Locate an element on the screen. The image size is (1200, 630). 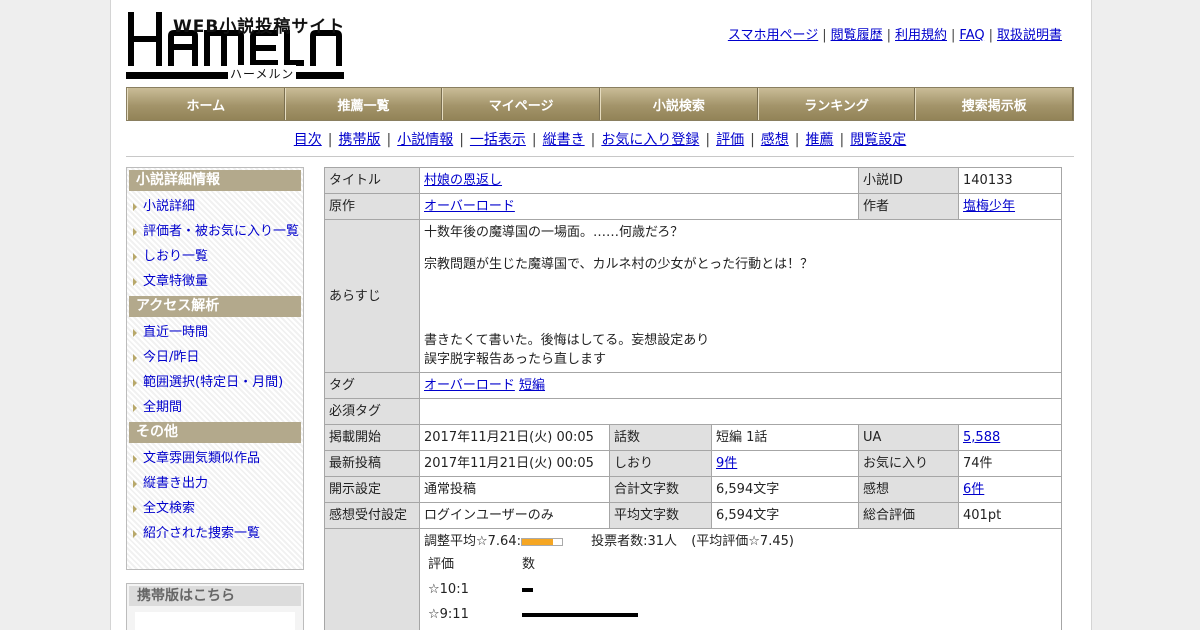
subnav-novel-info: 小説情報 is located at coordinates (425, 140).